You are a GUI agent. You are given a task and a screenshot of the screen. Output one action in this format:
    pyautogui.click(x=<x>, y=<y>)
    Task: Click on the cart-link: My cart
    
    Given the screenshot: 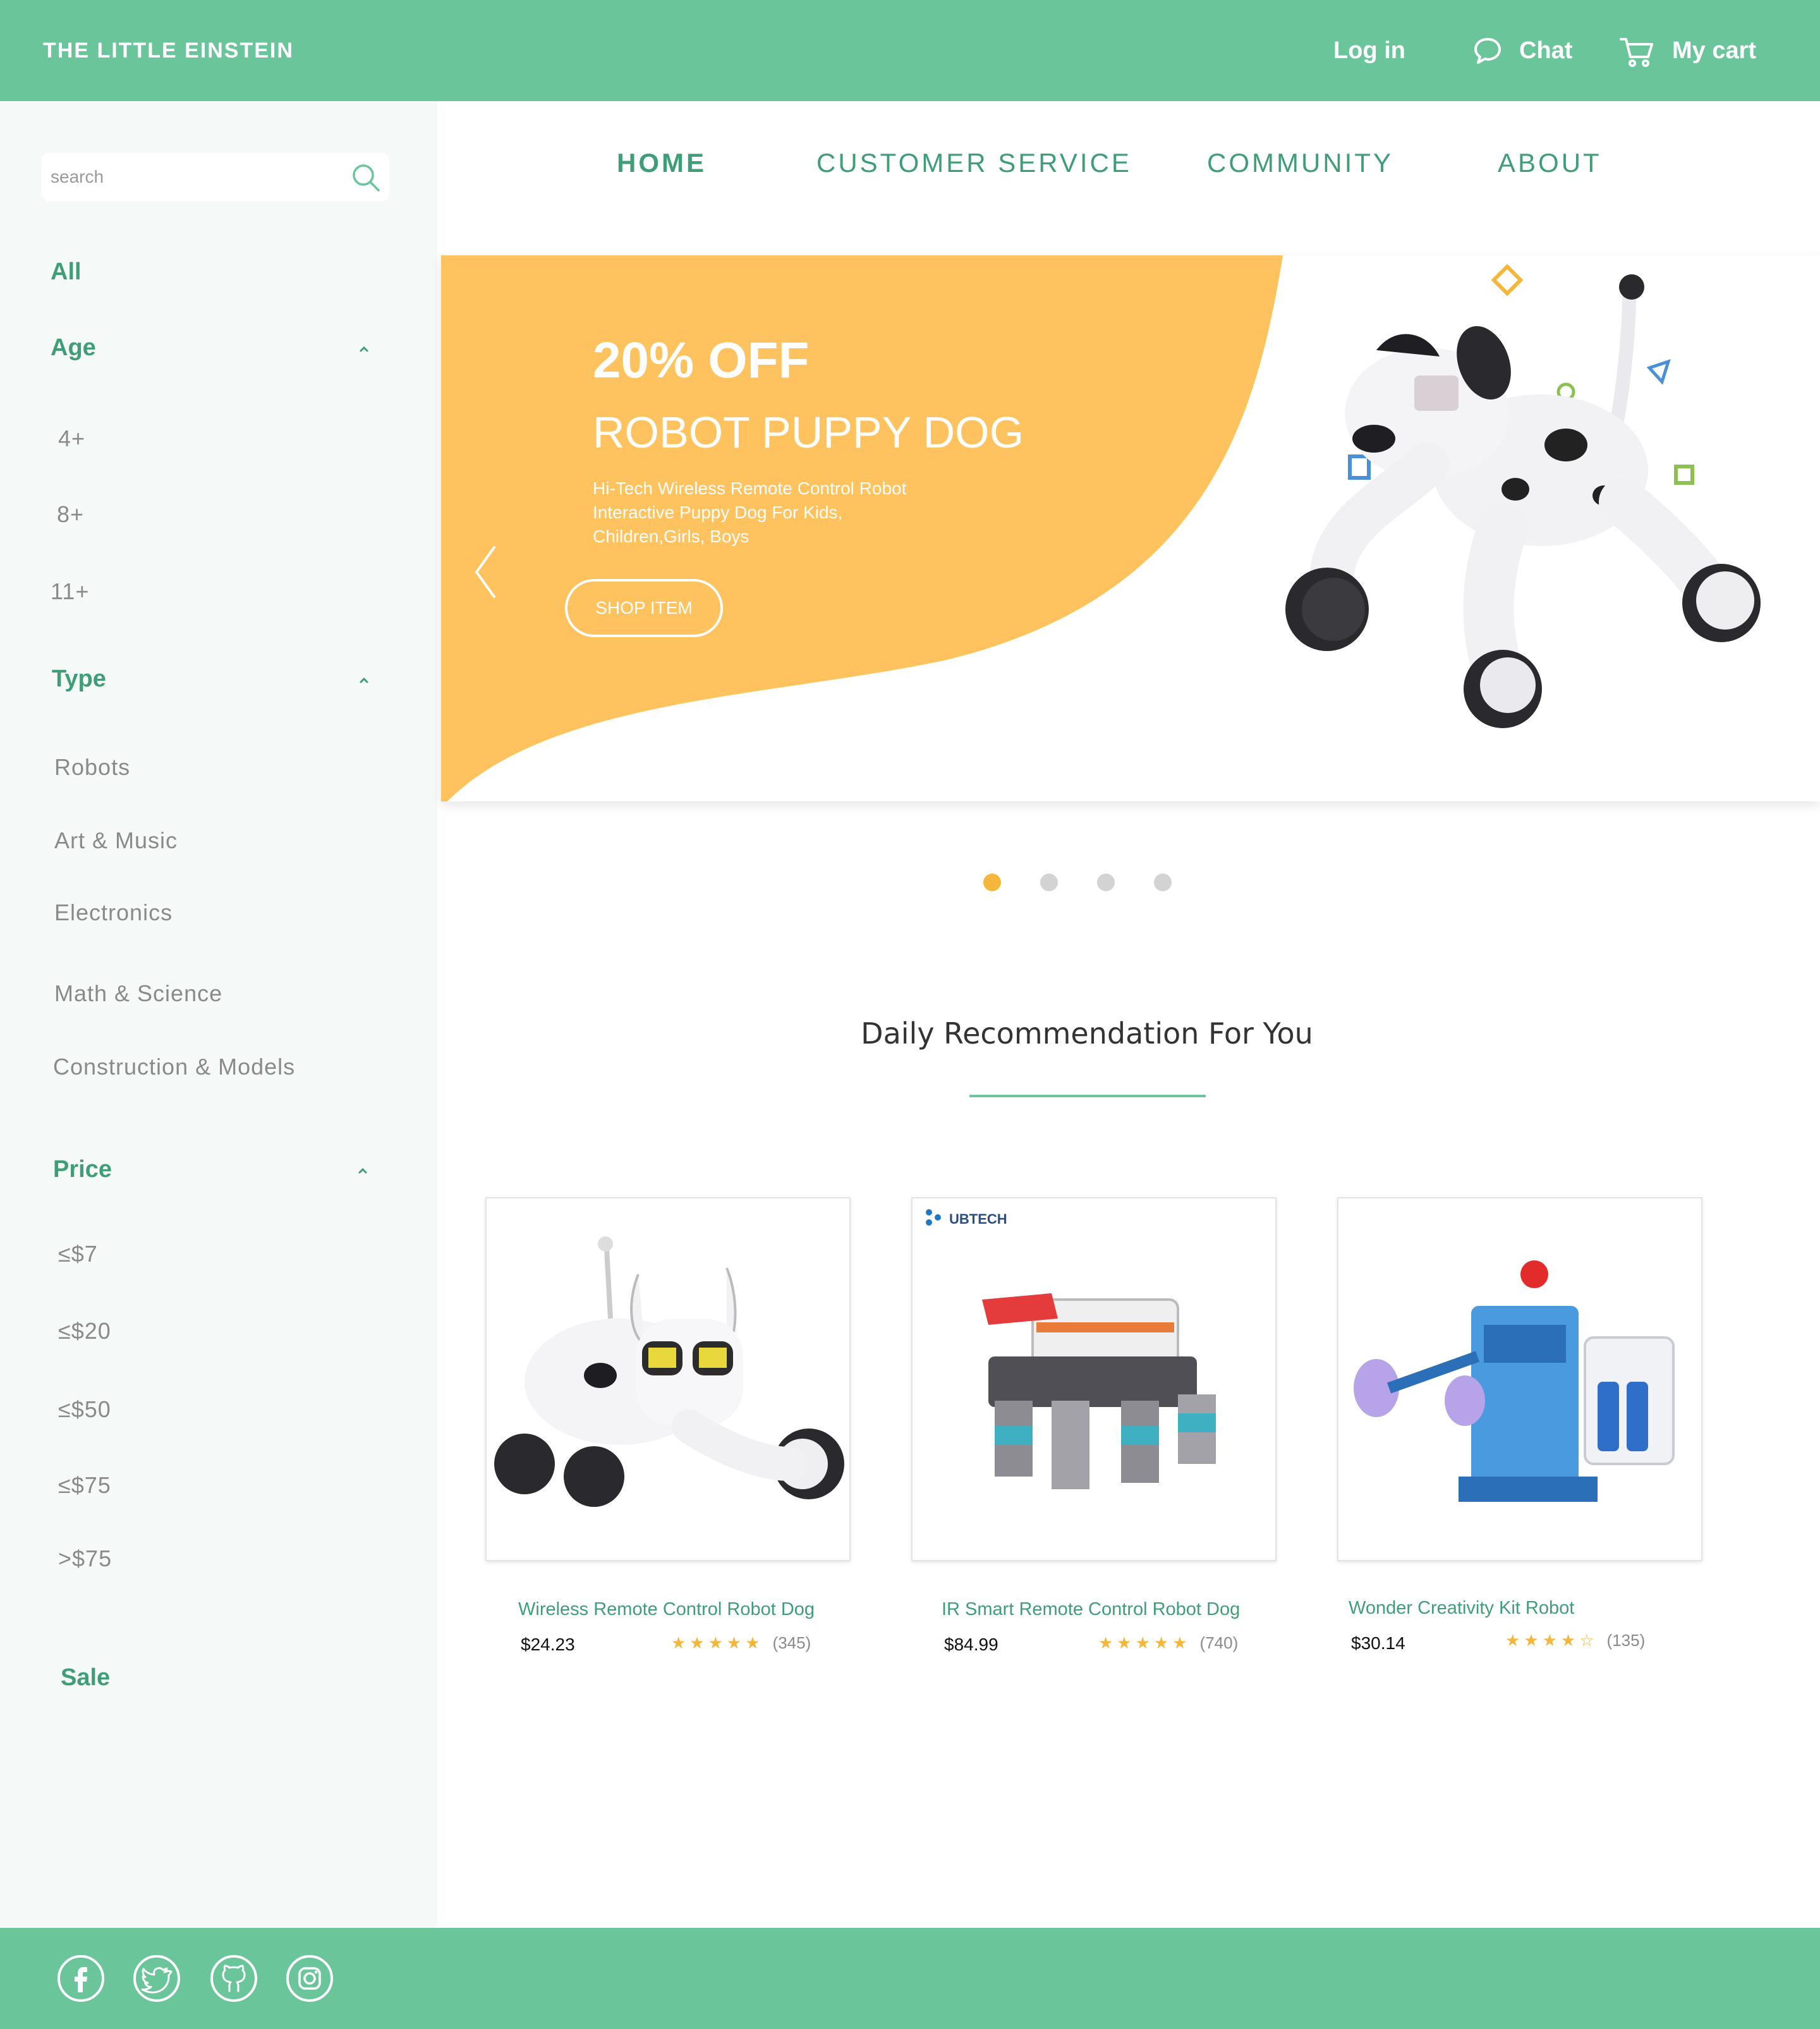 What is the action you would take?
    pyautogui.click(x=1691, y=51)
    